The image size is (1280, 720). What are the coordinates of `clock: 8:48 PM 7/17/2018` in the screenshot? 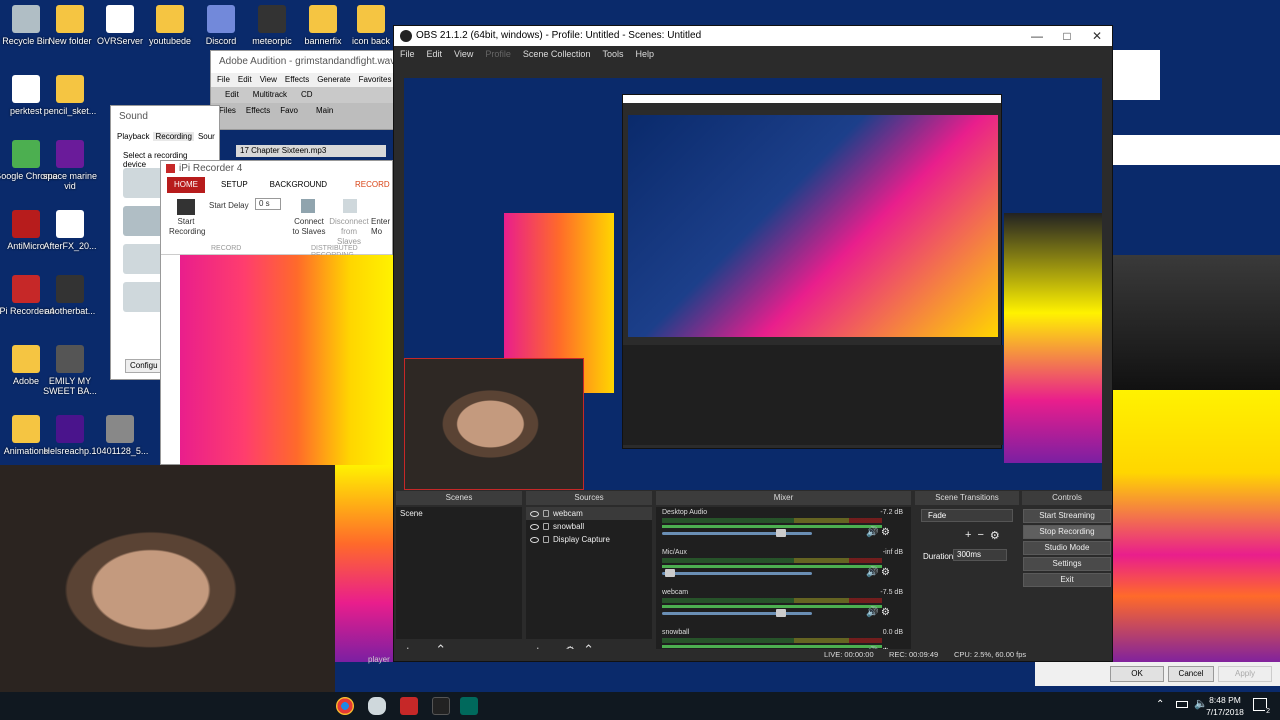 It's located at (1225, 706).